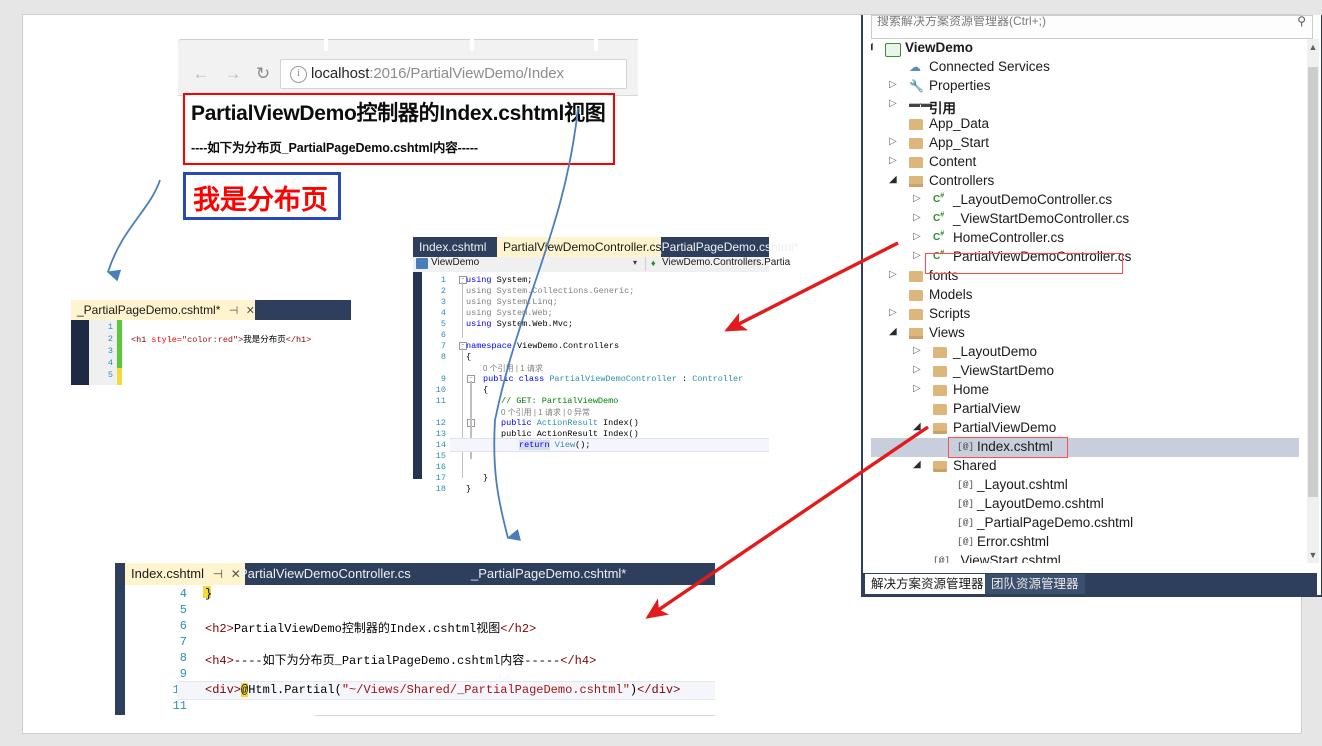  I want to click on tab-index-cshtml: Index.cshtml, so click(461, 247).